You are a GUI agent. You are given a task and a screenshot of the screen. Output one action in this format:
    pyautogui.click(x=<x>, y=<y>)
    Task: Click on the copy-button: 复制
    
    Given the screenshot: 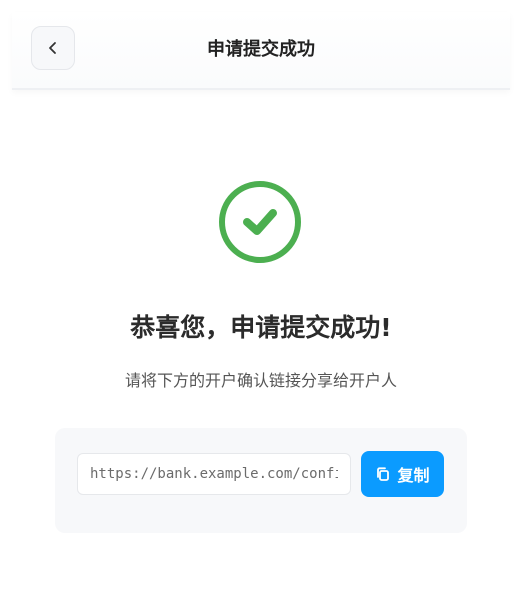 What is the action you would take?
    pyautogui.click(x=402, y=474)
    